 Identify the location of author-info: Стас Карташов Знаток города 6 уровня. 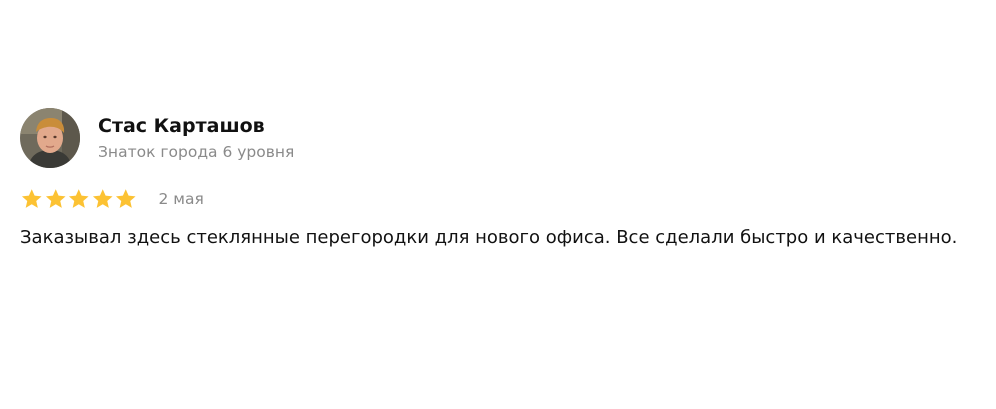
(196, 138).